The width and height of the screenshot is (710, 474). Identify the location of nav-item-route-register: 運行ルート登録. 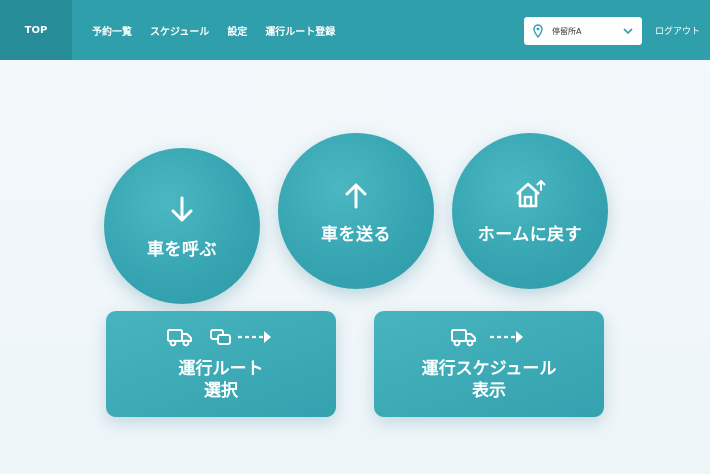
(300, 30).